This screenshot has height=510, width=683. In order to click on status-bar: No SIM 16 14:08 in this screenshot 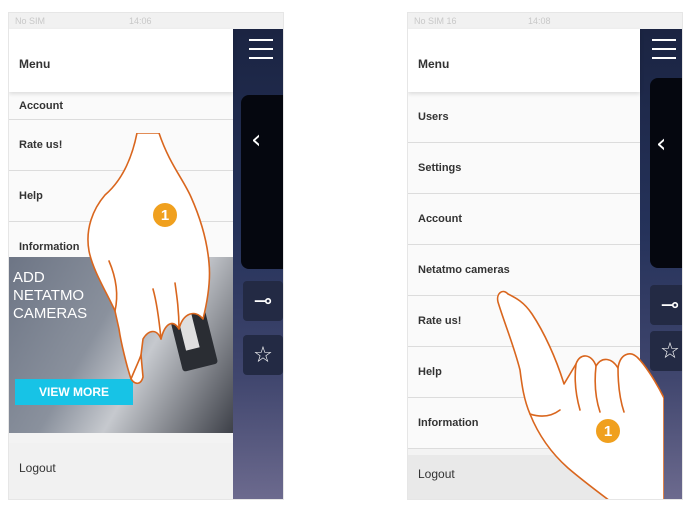, I will do `click(545, 21)`.